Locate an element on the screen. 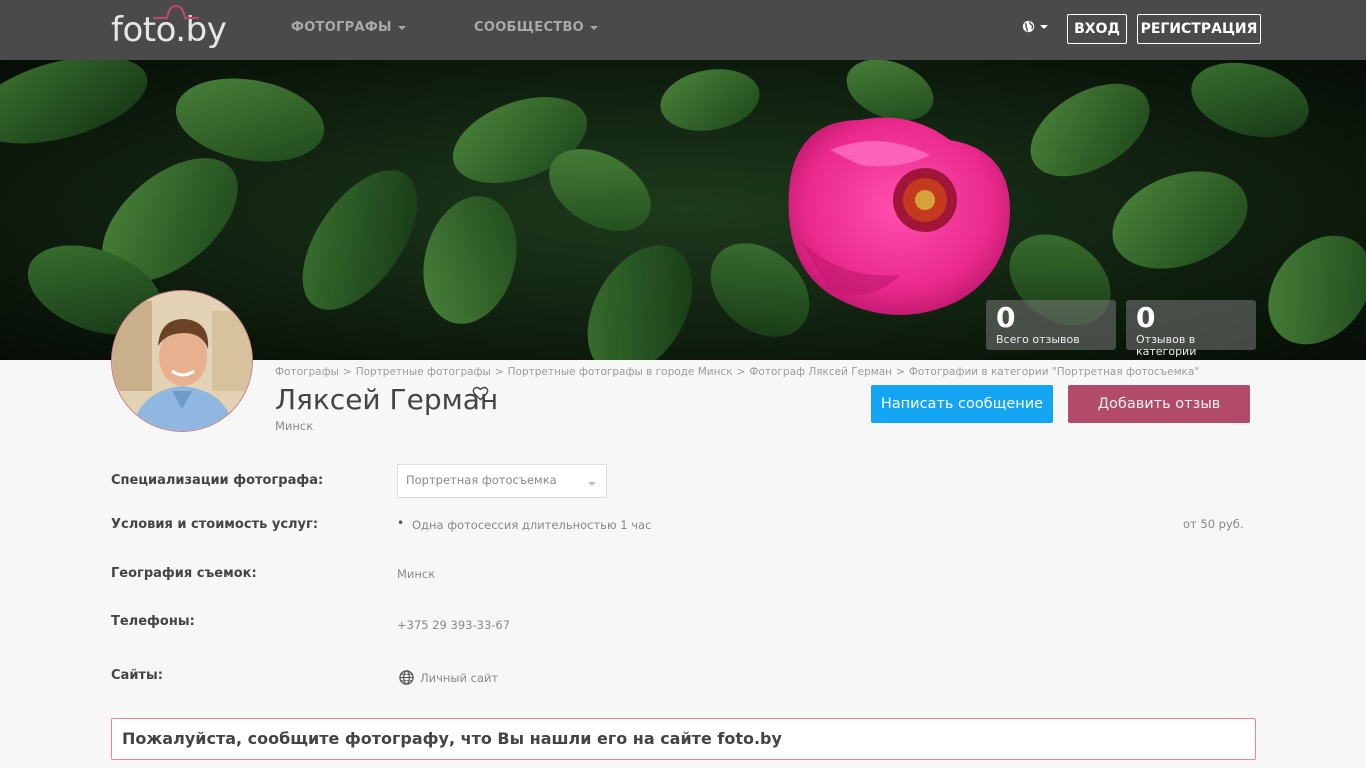  write-message-button: Написать сообщение is located at coordinates (962, 404).